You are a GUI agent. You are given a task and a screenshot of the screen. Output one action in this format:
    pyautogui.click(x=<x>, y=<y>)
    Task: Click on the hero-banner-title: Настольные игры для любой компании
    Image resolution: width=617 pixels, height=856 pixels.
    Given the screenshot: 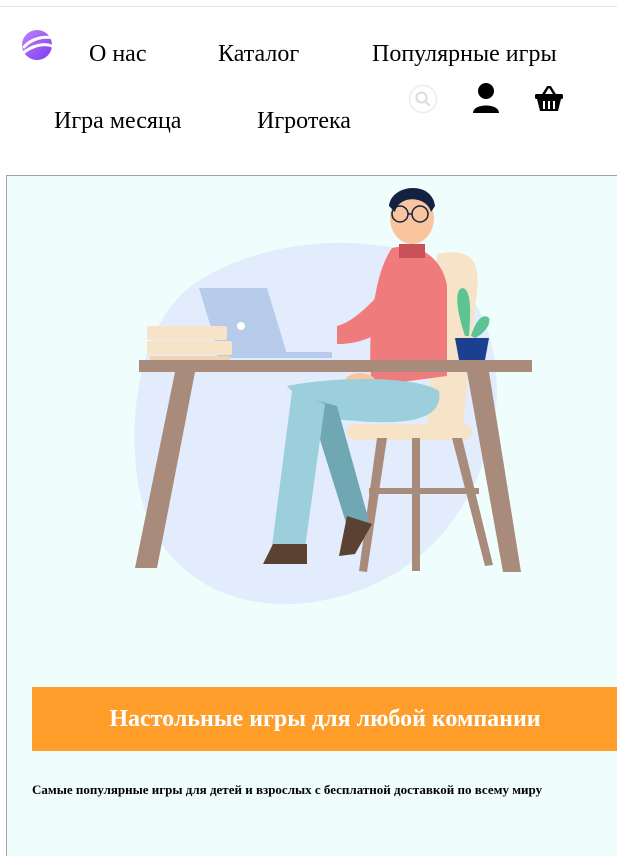 What is the action you would take?
    pyautogui.click(x=325, y=718)
    